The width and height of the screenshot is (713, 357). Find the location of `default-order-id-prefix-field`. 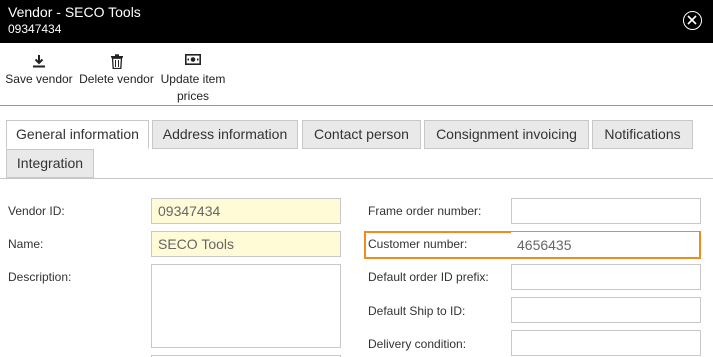

default-order-id-prefix-field is located at coordinates (606, 277).